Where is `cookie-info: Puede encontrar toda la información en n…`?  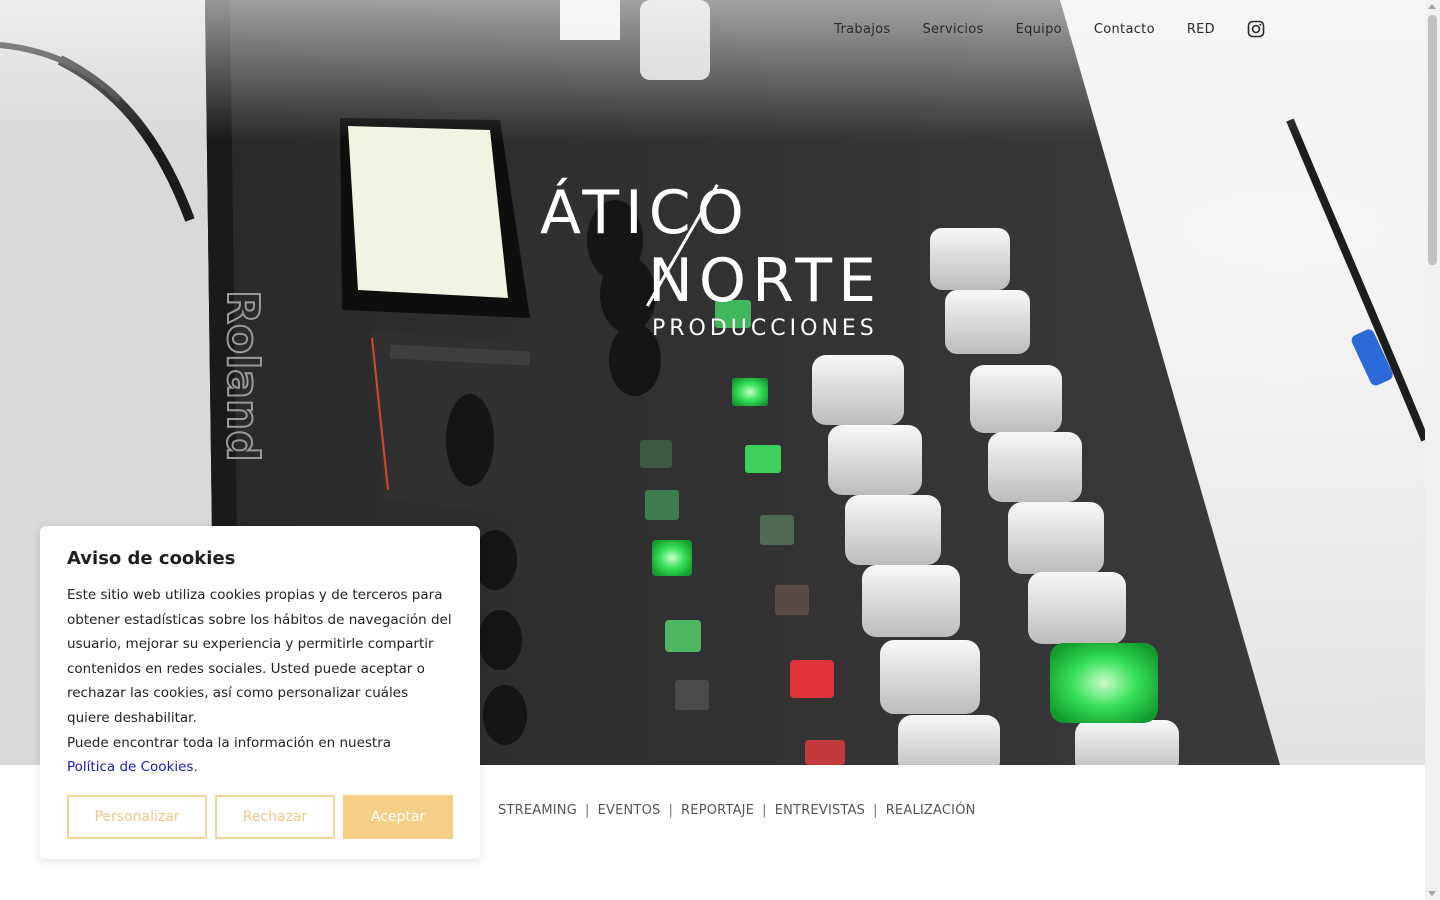
cookie-info: Puede encontrar toda la información en n… is located at coordinates (229, 755).